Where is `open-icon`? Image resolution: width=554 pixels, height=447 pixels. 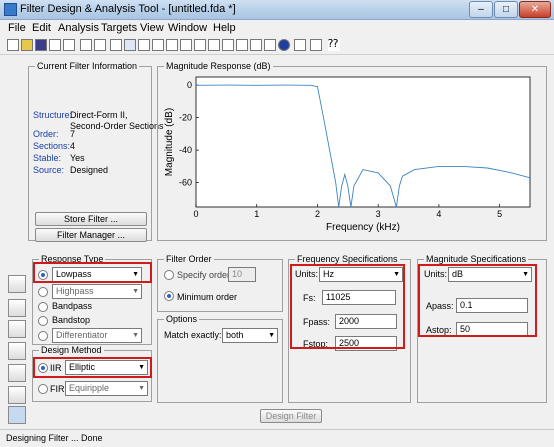
open-icon is located at coordinates (27, 45).